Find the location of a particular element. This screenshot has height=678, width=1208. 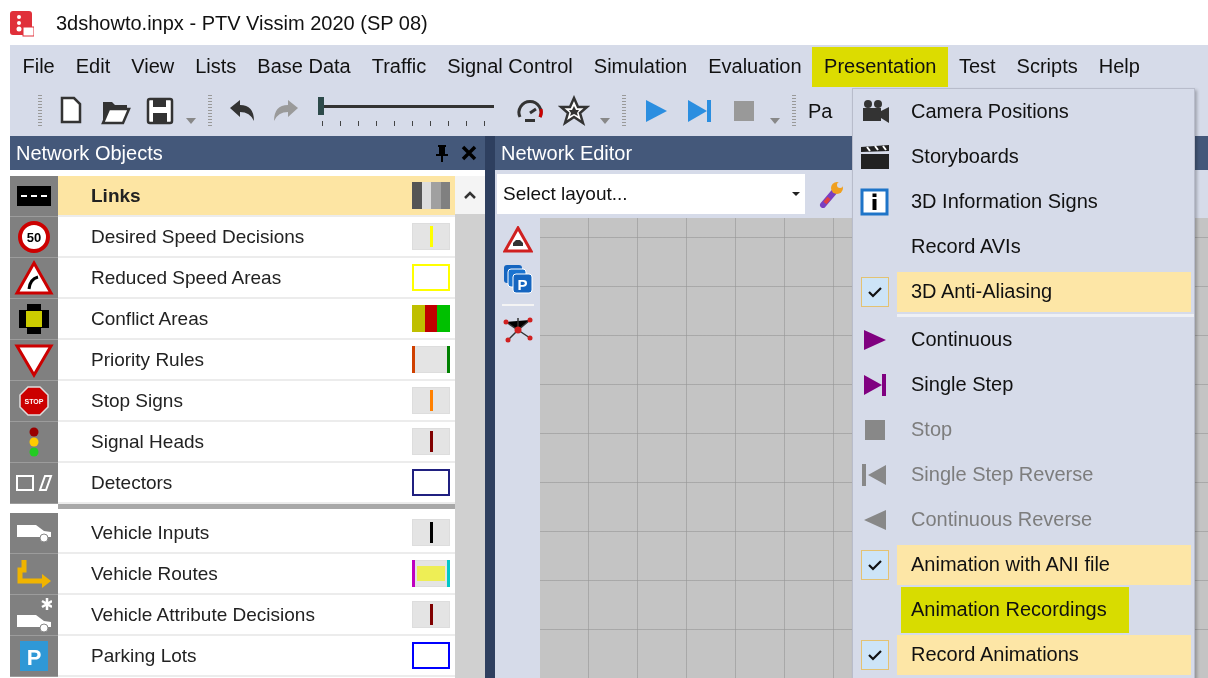

panel-title: Network Objects is located at coordinates (90, 153).